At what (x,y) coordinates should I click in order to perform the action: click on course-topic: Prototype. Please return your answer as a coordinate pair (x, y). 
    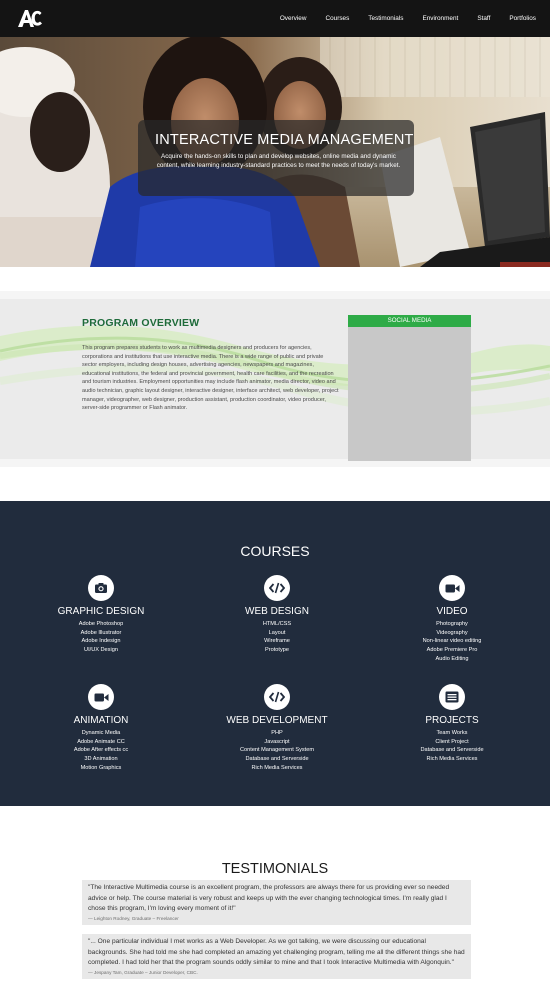
    Looking at the image, I should click on (277, 650).